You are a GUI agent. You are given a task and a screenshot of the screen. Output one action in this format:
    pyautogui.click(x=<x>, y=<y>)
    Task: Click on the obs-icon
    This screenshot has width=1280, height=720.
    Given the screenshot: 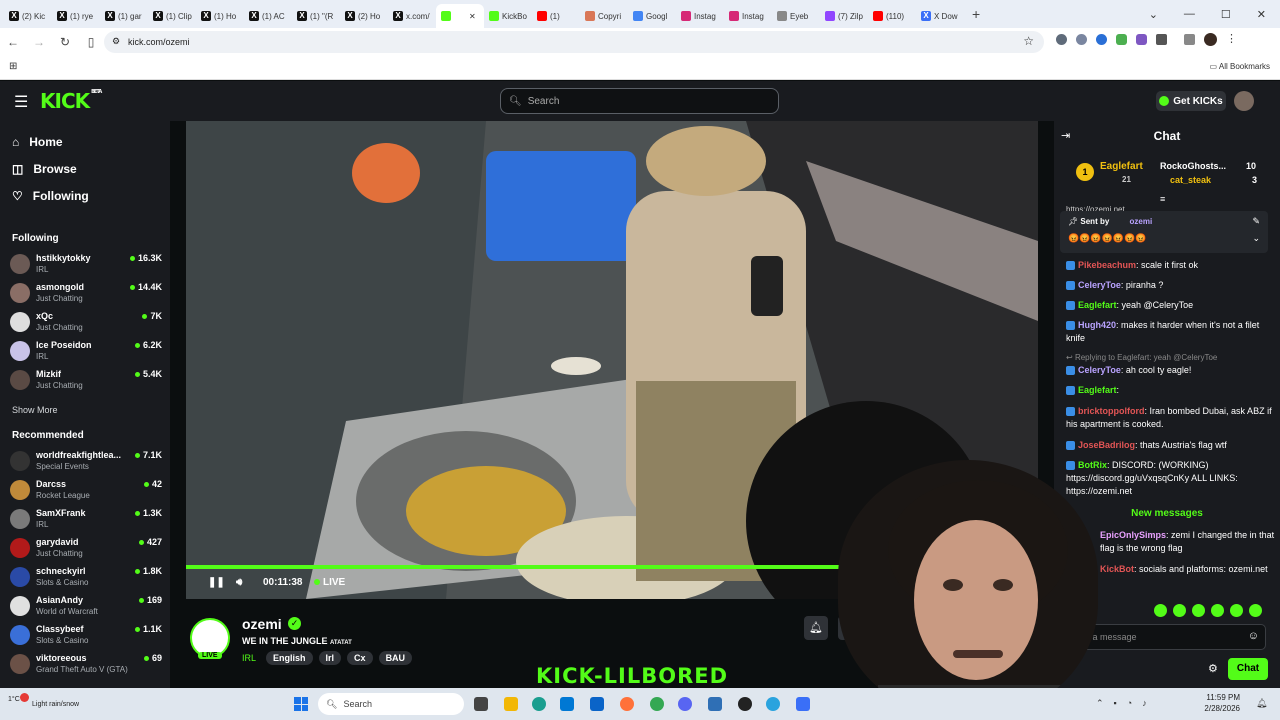 What is the action you would take?
    pyautogui.click(x=745, y=704)
    